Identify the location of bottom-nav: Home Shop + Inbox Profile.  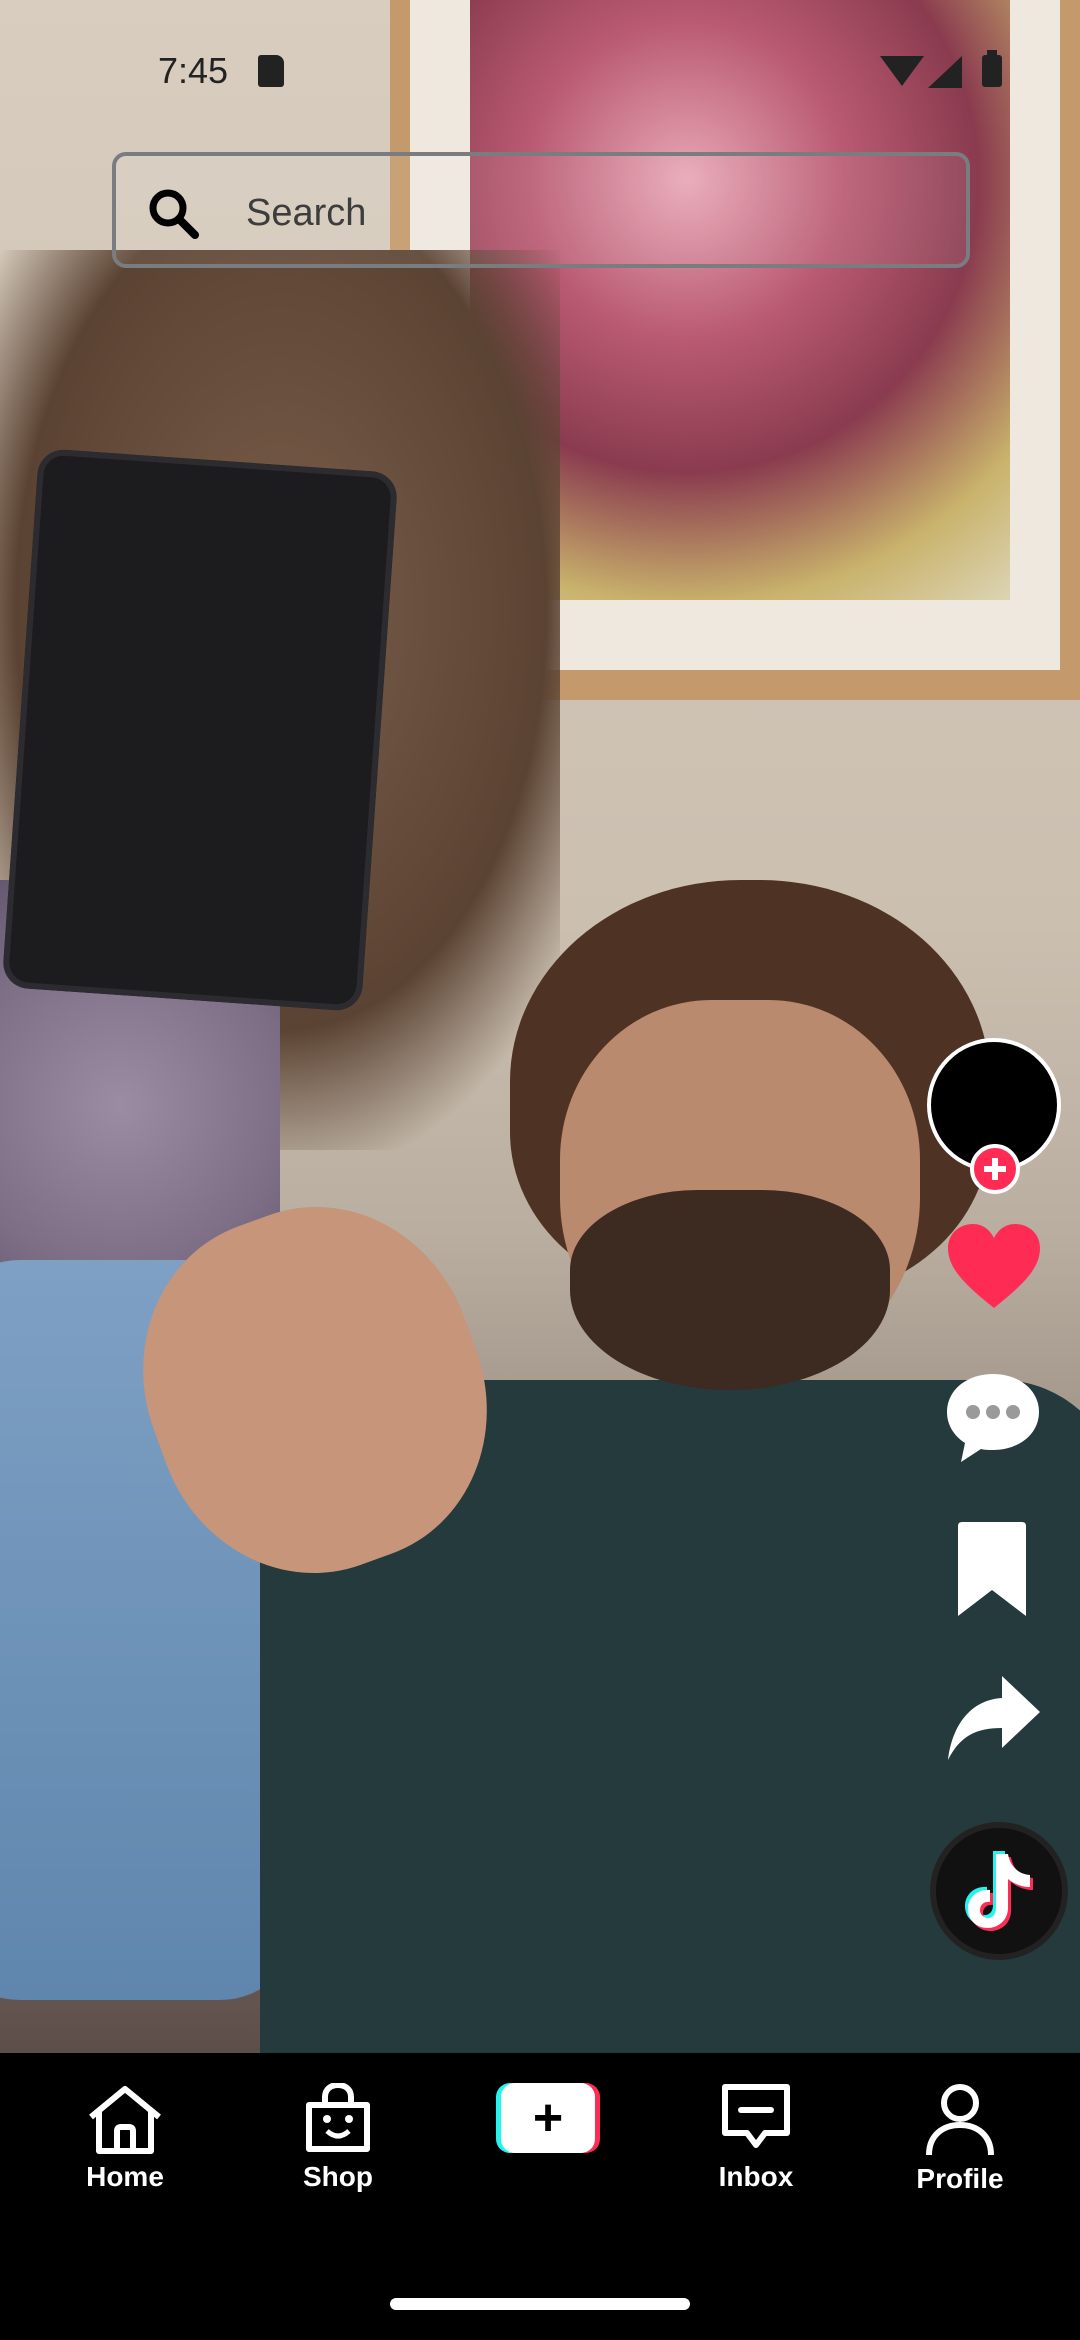
(540, 2196).